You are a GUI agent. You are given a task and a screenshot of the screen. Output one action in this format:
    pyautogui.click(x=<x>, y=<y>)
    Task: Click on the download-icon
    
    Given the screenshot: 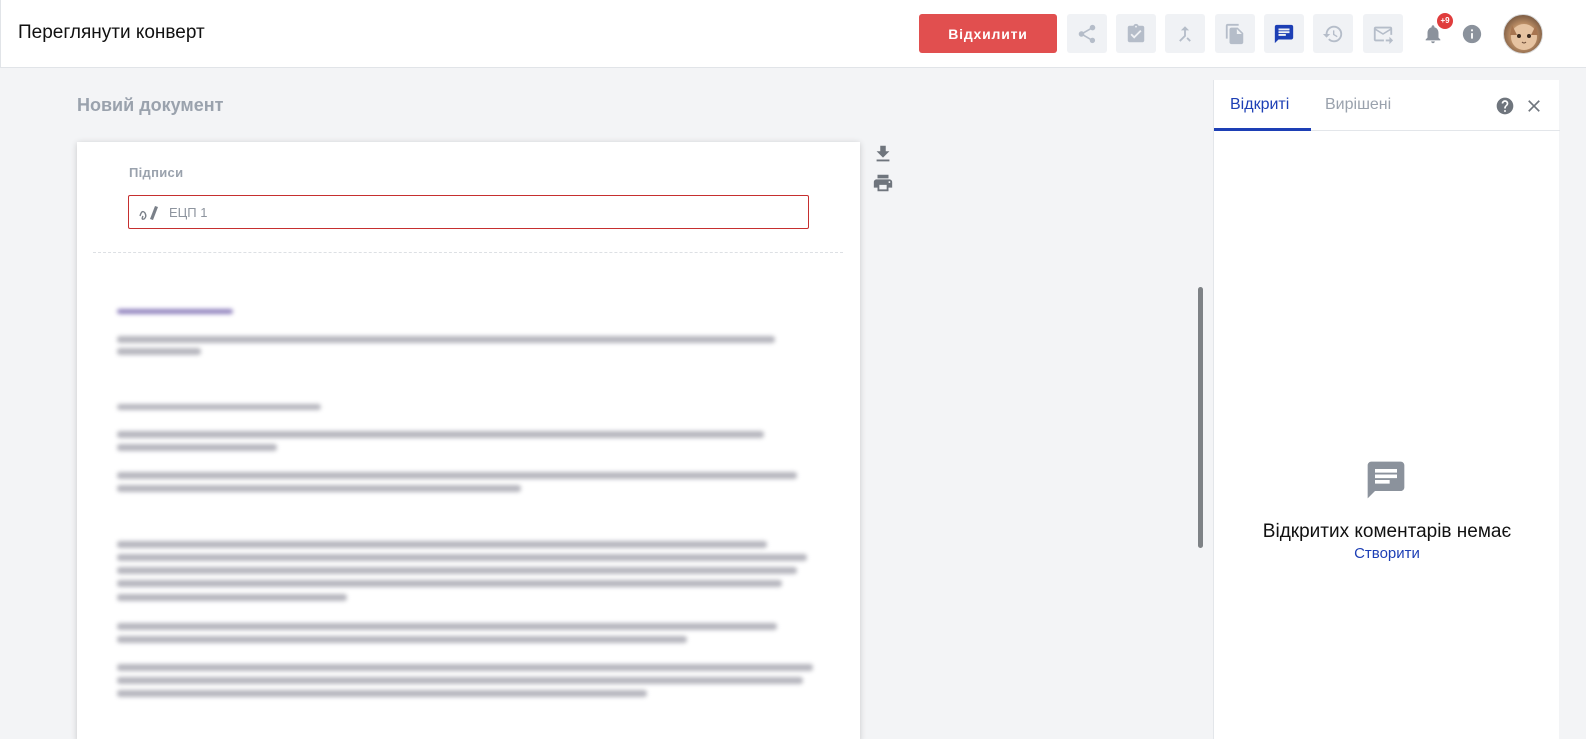 What is the action you would take?
    pyautogui.click(x=883, y=153)
    